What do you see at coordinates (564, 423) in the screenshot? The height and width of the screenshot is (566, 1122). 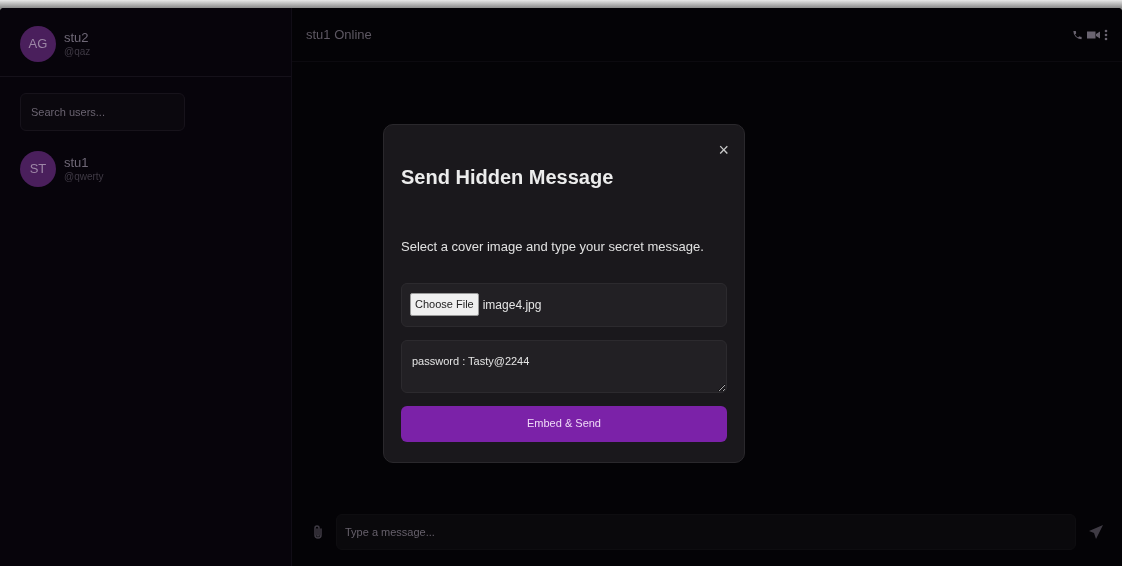 I see `embed-send-button: Embed & Send` at bounding box center [564, 423].